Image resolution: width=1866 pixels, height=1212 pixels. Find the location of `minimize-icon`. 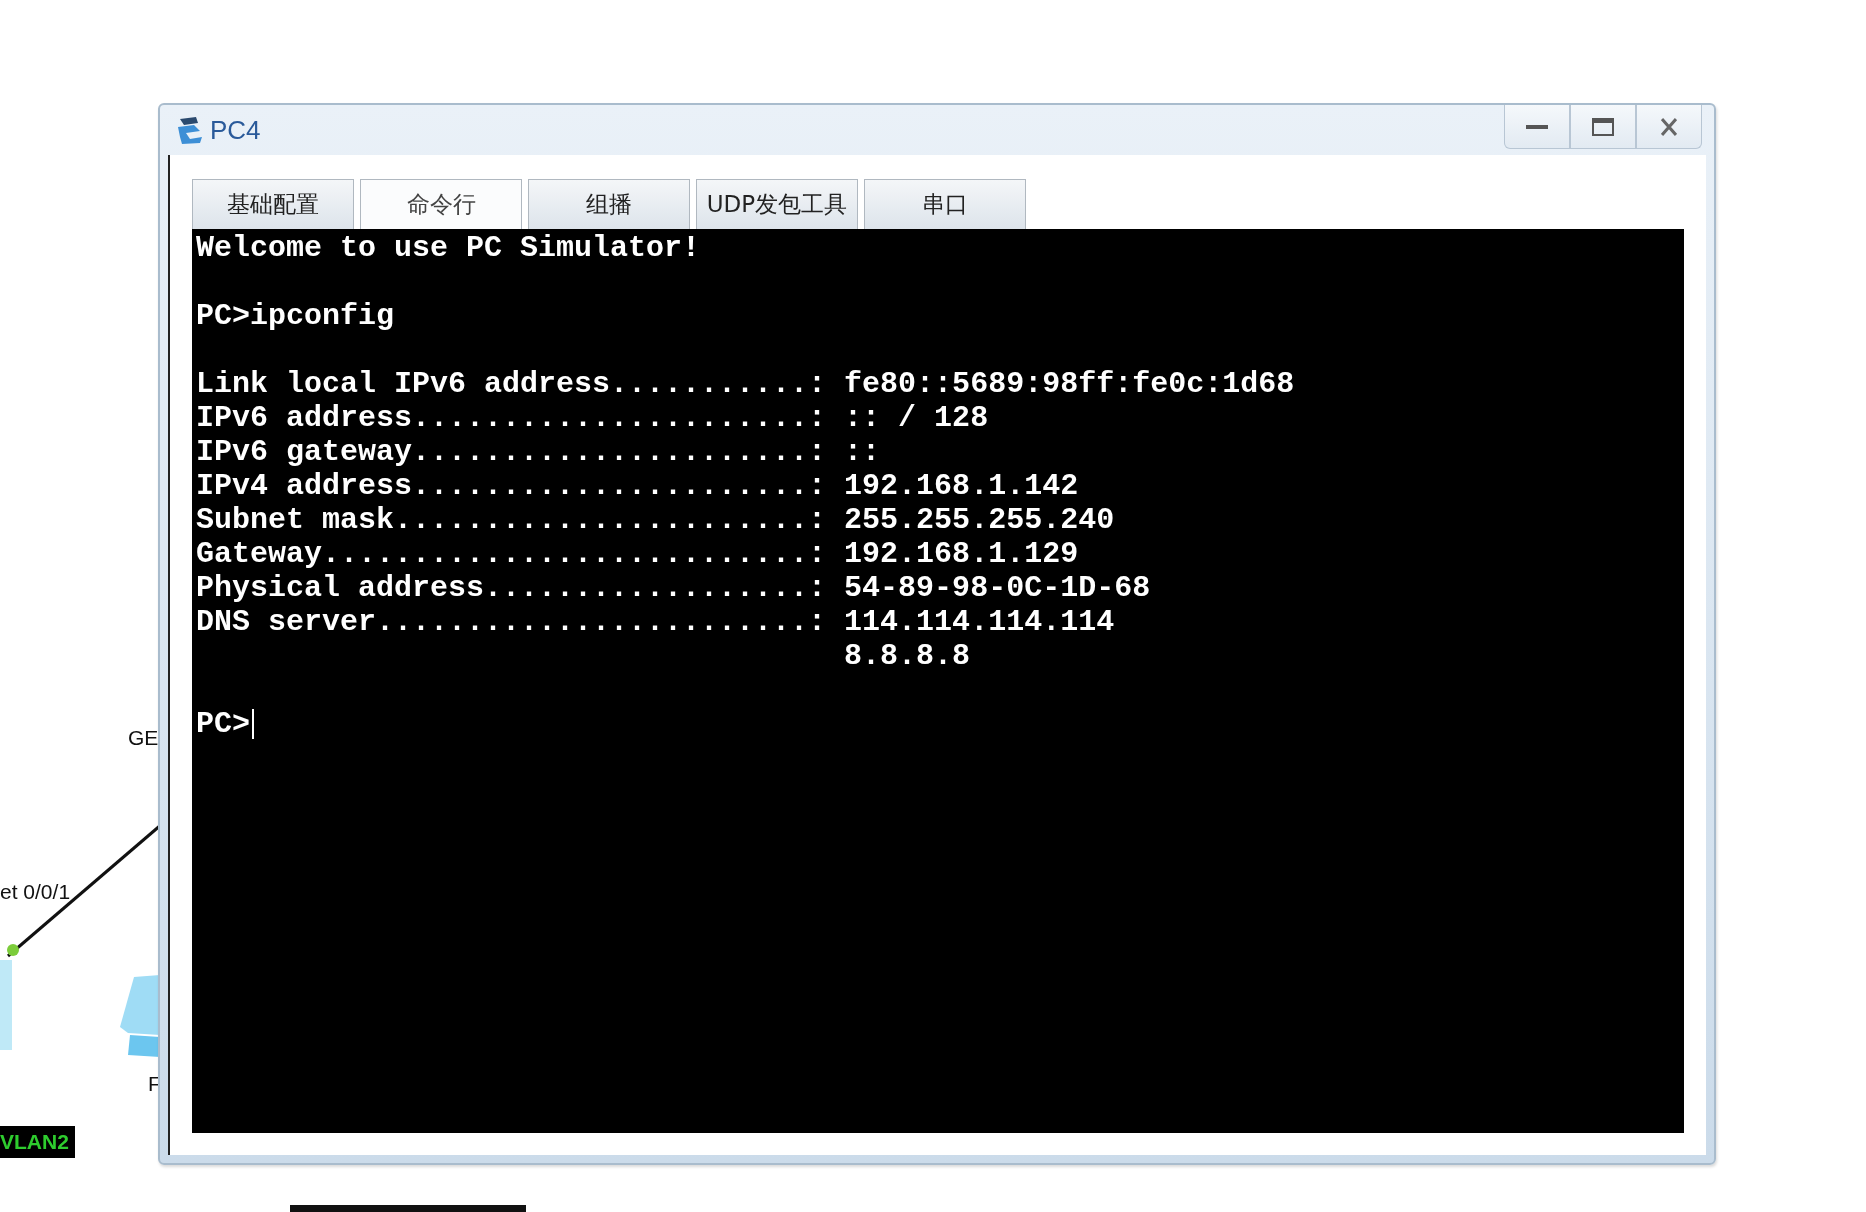

minimize-icon is located at coordinates (1537, 126).